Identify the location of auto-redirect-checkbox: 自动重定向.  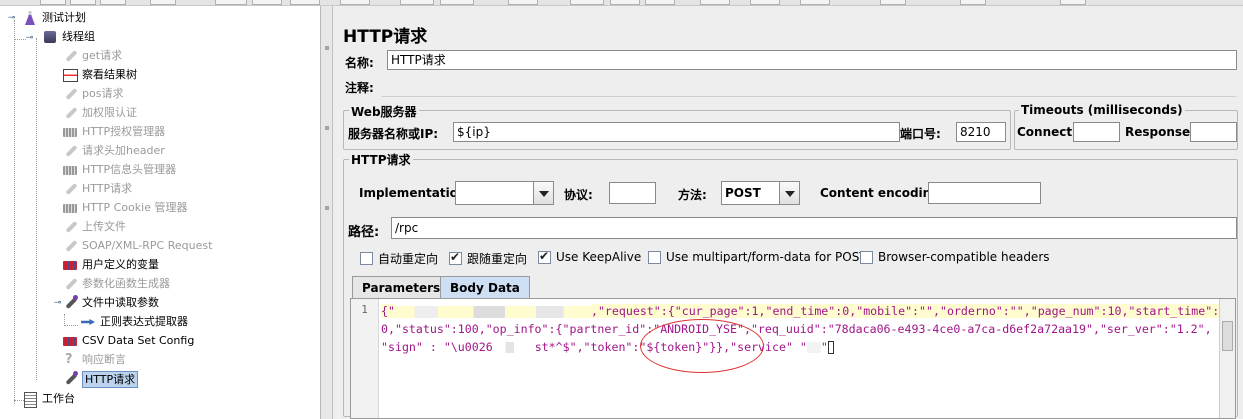
(399, 258).